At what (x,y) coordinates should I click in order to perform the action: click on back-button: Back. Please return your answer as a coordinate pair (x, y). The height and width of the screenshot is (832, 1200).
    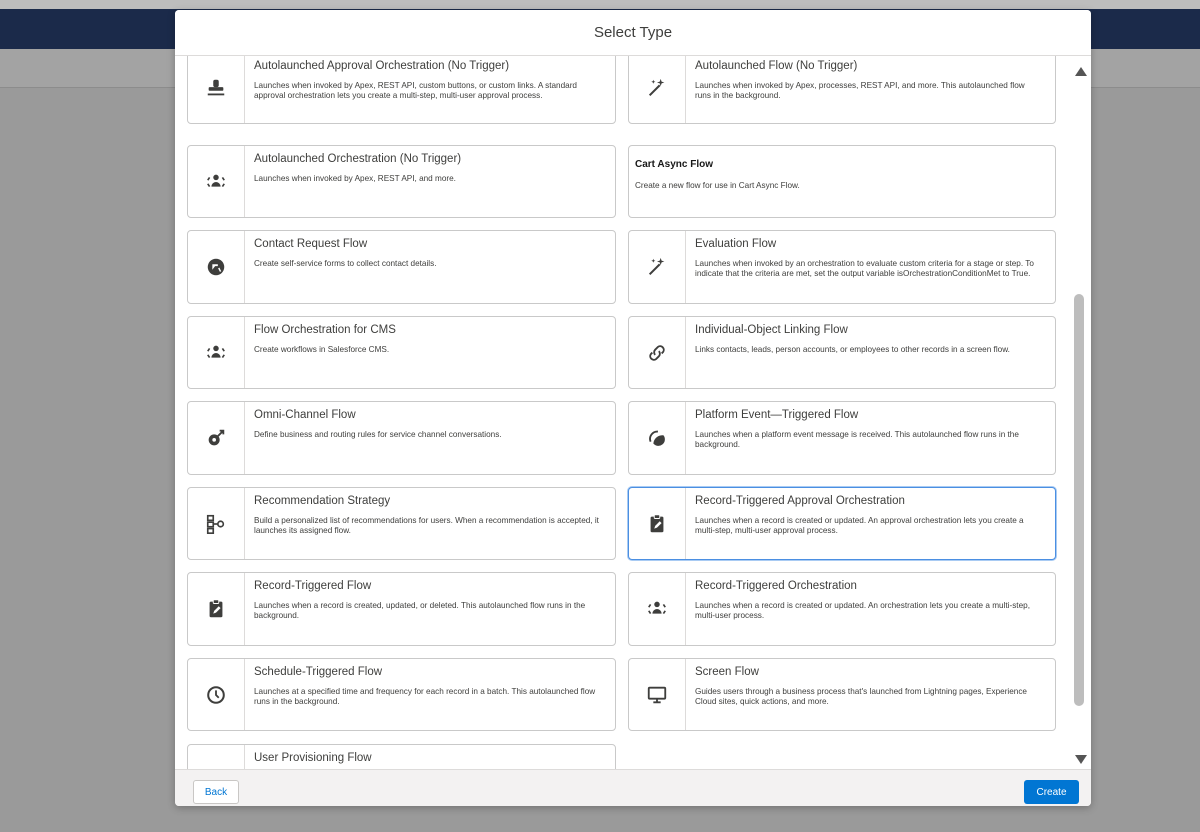
    Looking at the image, I should click on (216, 792).